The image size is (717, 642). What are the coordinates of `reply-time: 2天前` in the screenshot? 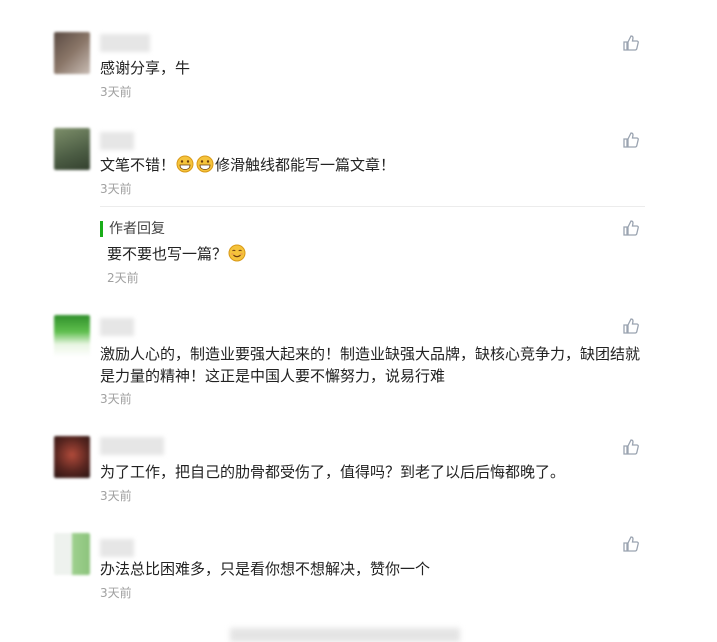 It's located at (123, 278).